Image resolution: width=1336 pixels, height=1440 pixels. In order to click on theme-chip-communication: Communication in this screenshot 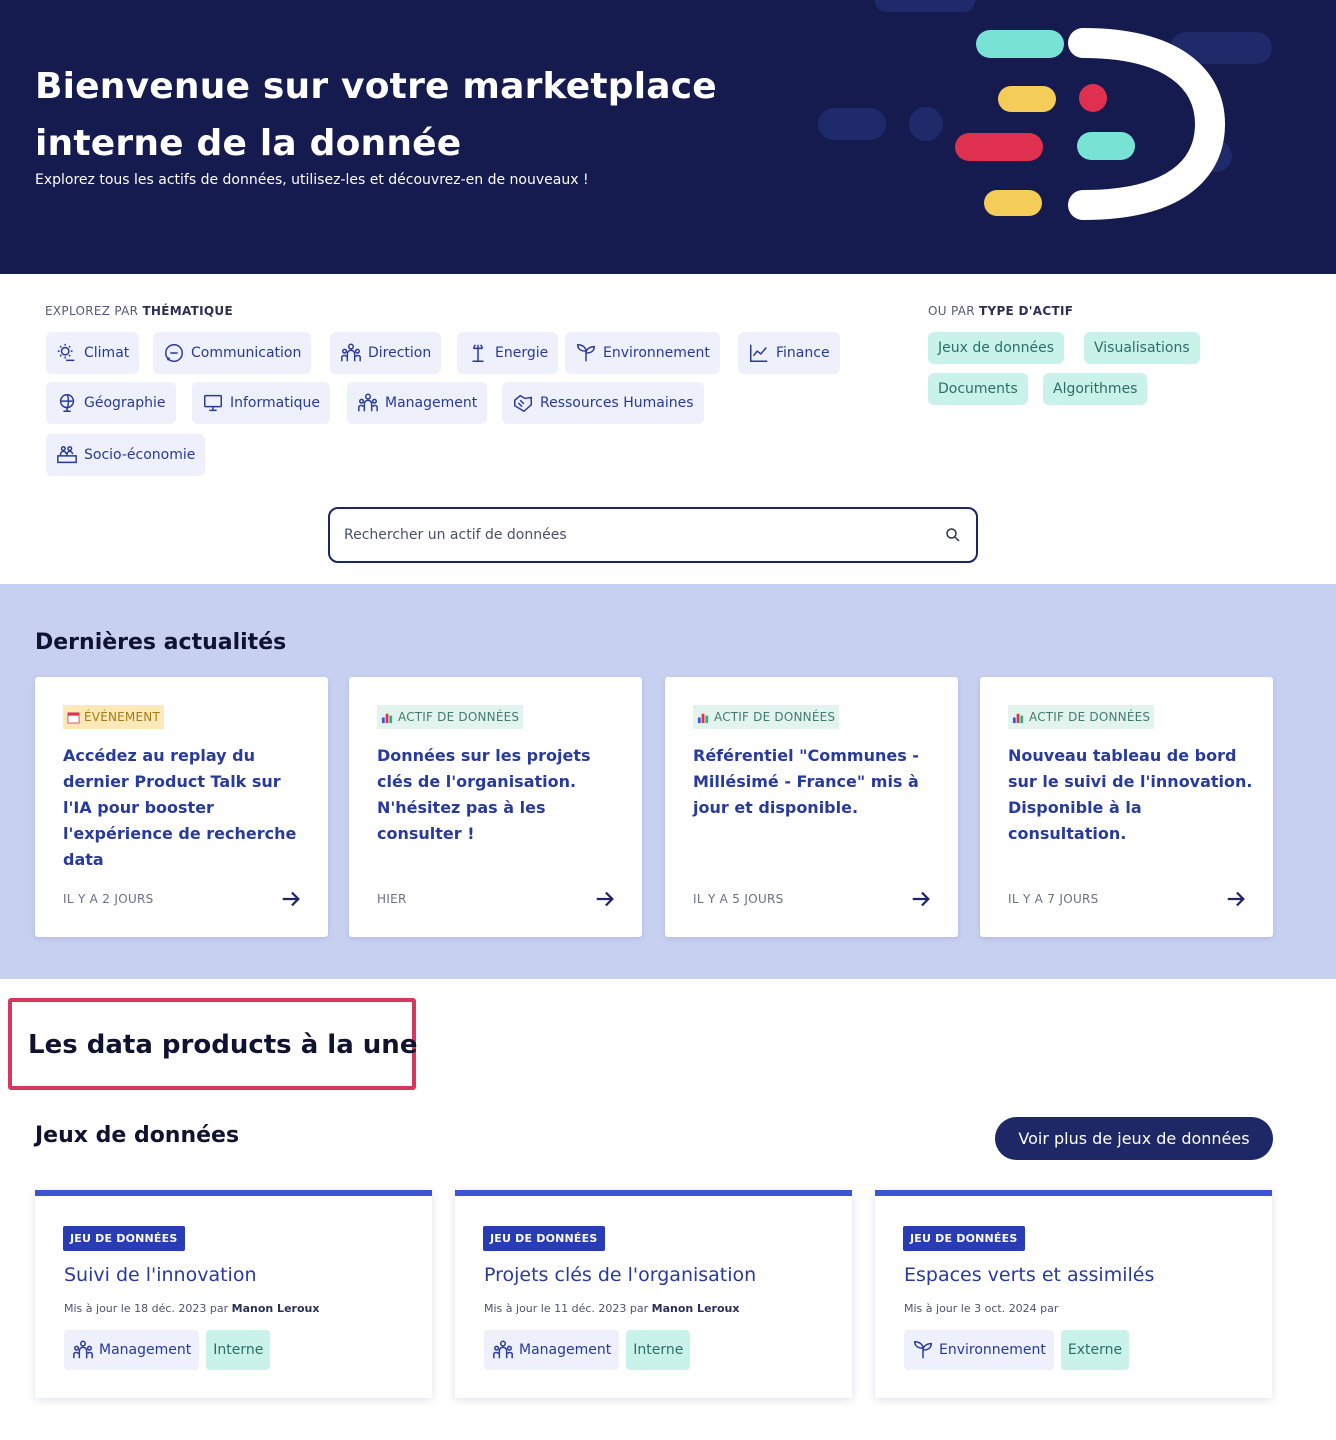, I will do `click(232, 353)`.